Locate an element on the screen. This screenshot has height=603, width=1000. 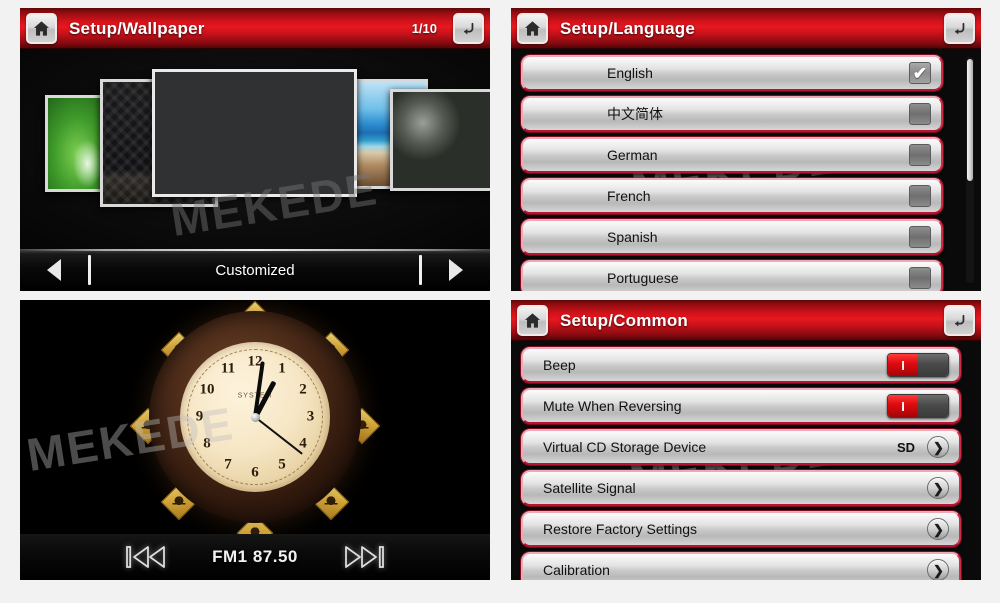
clock-numeral: 9 is located at coordinates (199, 416).